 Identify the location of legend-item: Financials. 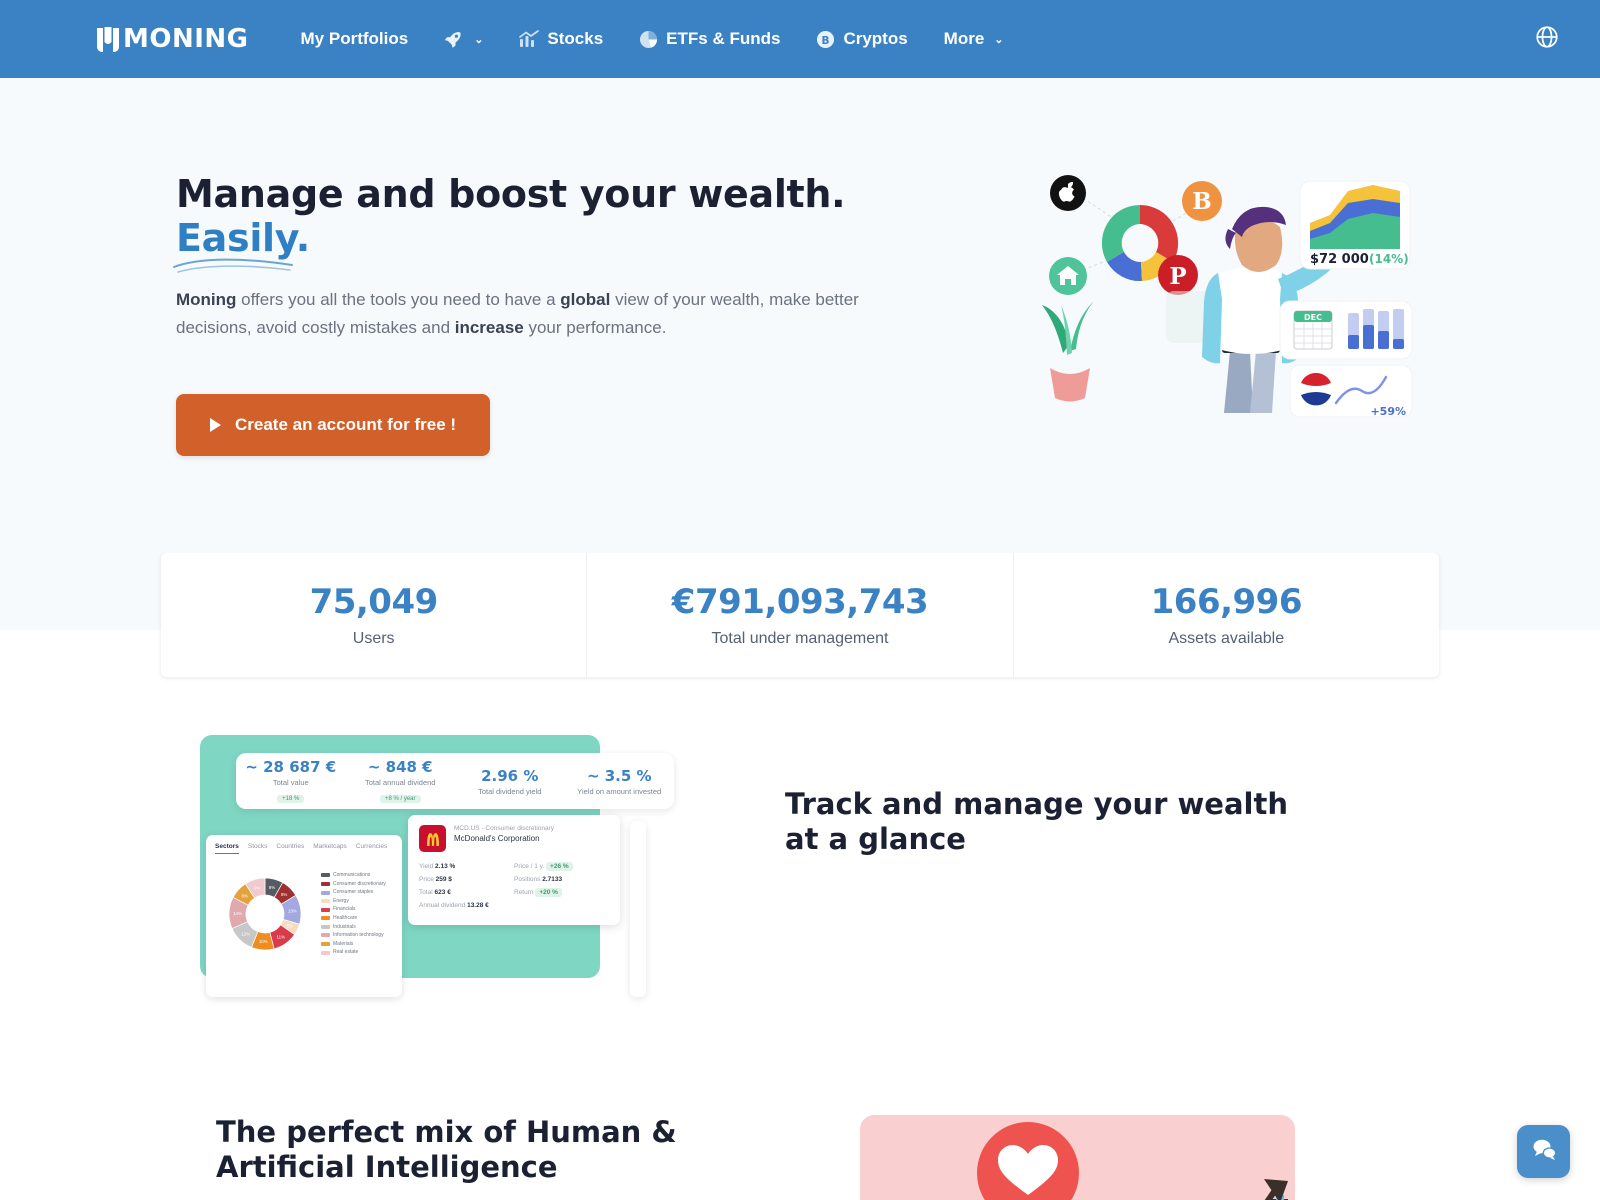
(353, 909).